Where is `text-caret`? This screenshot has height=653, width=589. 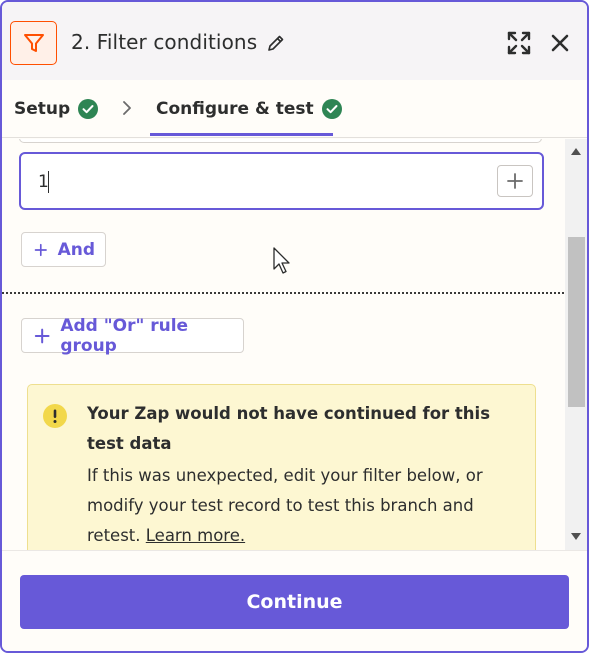
text-caret is located at coordinates (48, 182).